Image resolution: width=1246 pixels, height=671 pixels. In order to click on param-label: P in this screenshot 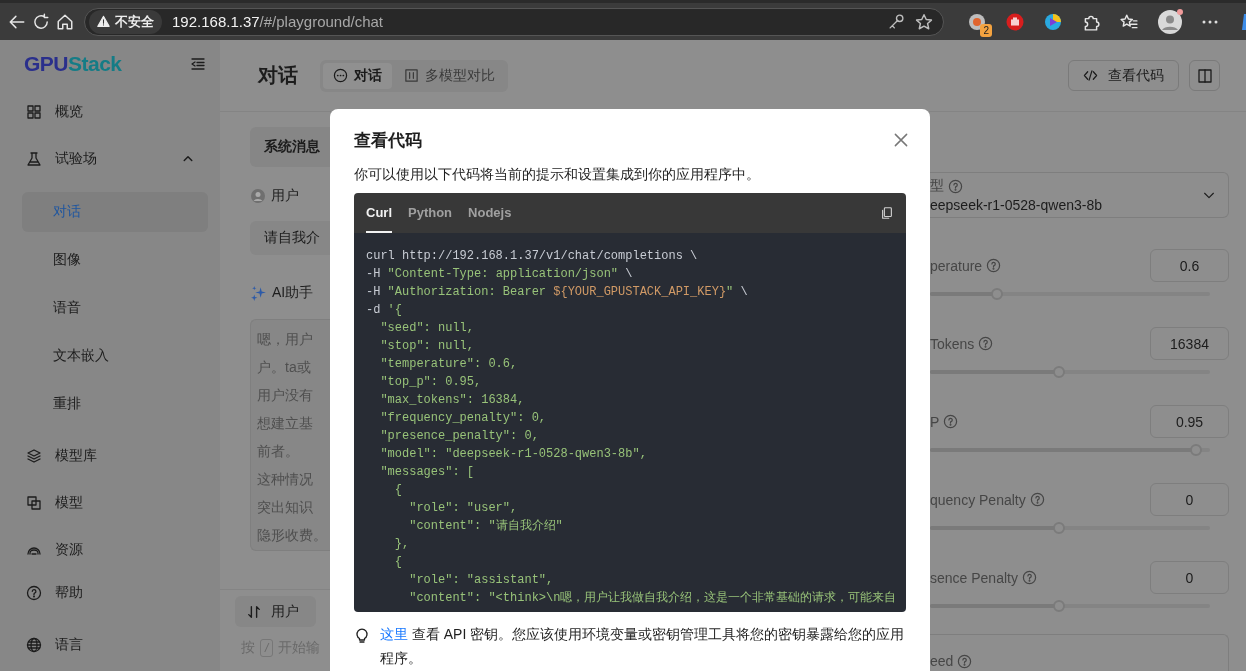, I will do `click(935, 421)`.